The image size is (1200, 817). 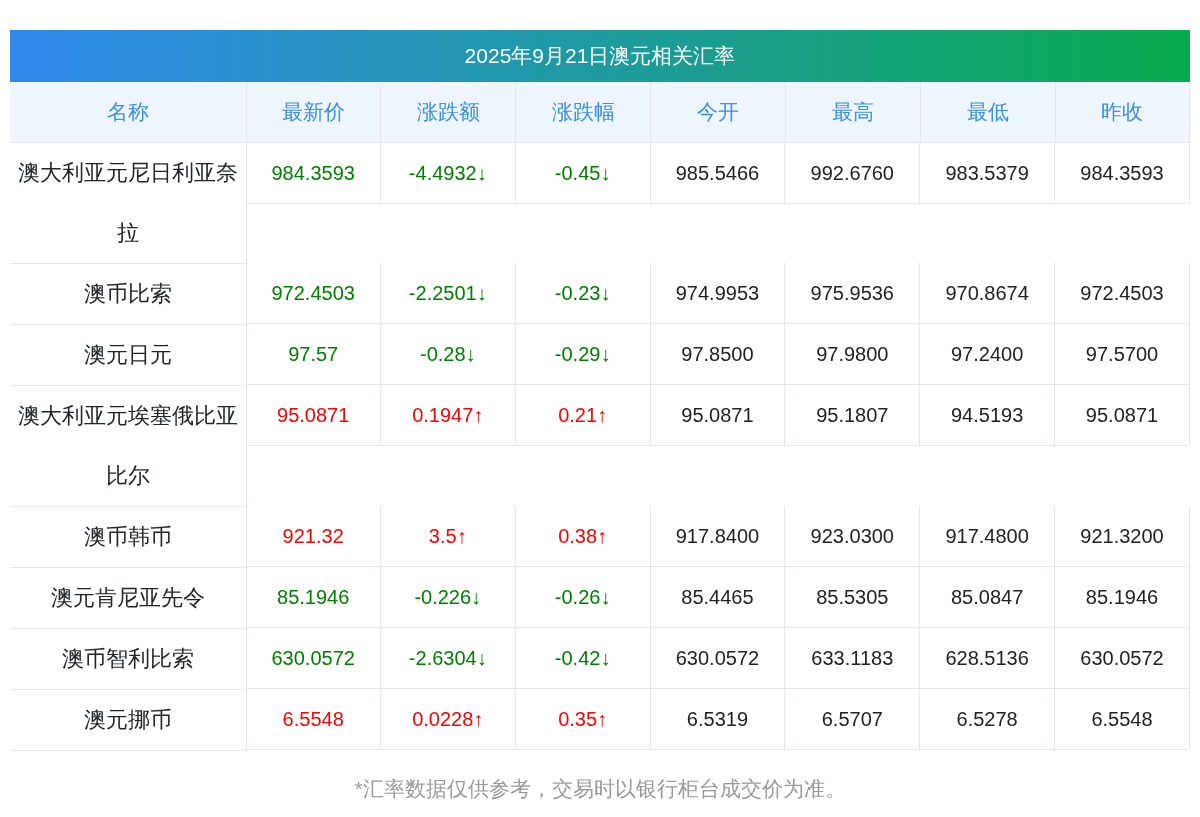 I want to click on table-cell: 923.0300, so click(x=853, y=536).